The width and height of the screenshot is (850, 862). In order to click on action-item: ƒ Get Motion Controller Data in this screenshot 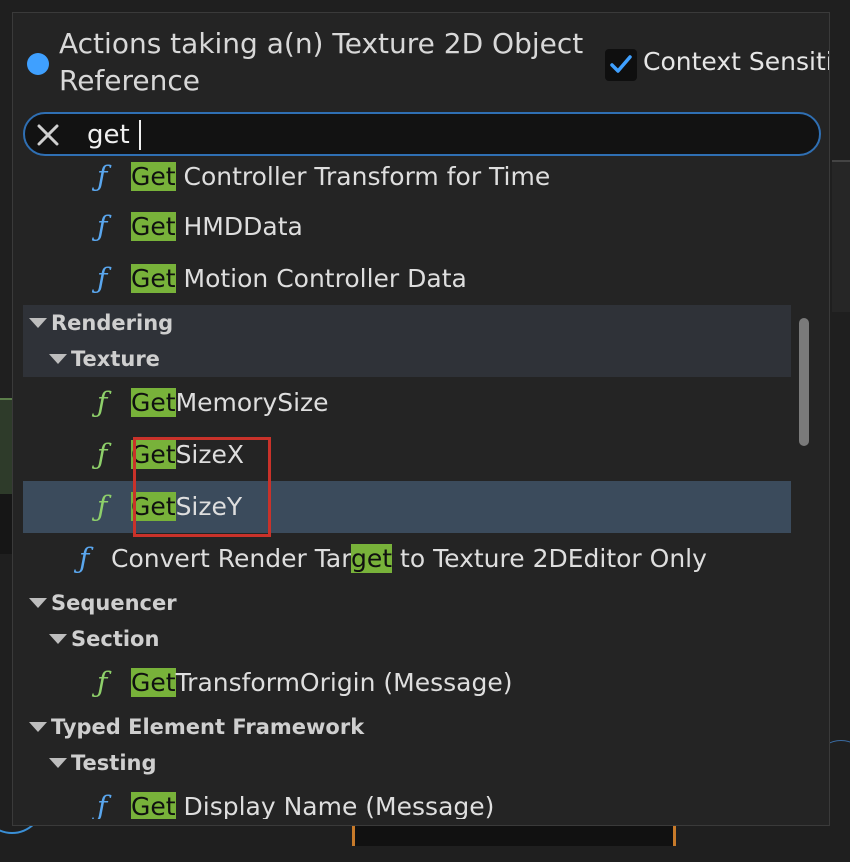, I will do `click(407, 279)`.